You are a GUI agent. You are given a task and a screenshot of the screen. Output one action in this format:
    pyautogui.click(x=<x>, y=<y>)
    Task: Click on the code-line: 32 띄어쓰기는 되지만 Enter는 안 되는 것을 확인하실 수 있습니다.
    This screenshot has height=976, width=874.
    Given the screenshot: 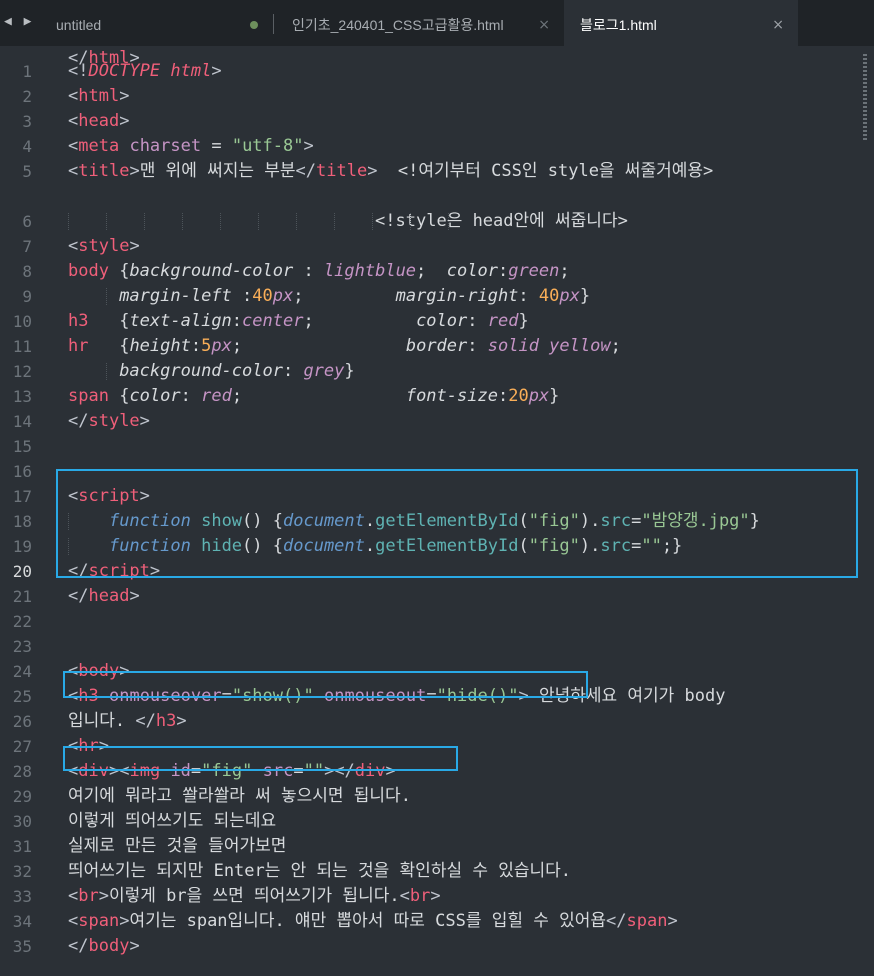 What is the action you would take?
    pyautogui.click(x=437, y=871)
    